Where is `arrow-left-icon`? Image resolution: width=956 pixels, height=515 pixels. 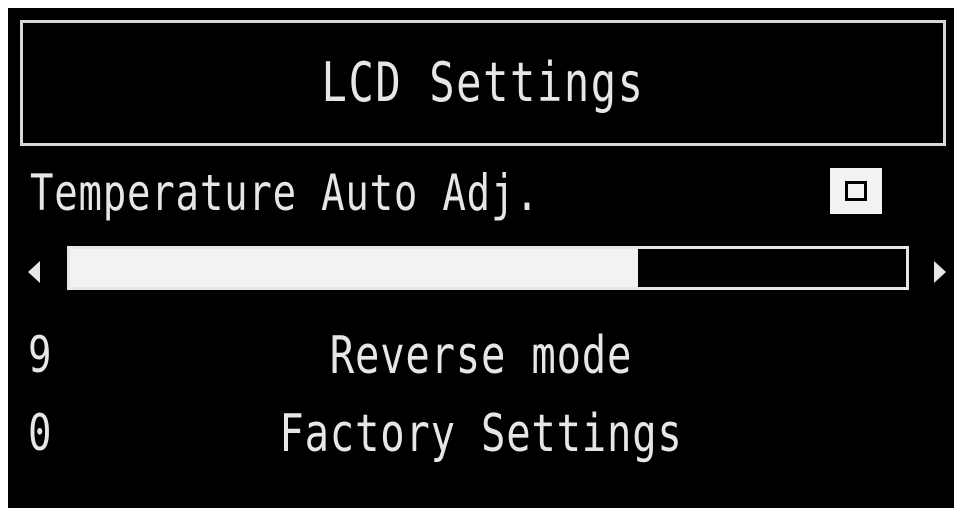
arrow-left-icon is located at coordinates (34, 272).